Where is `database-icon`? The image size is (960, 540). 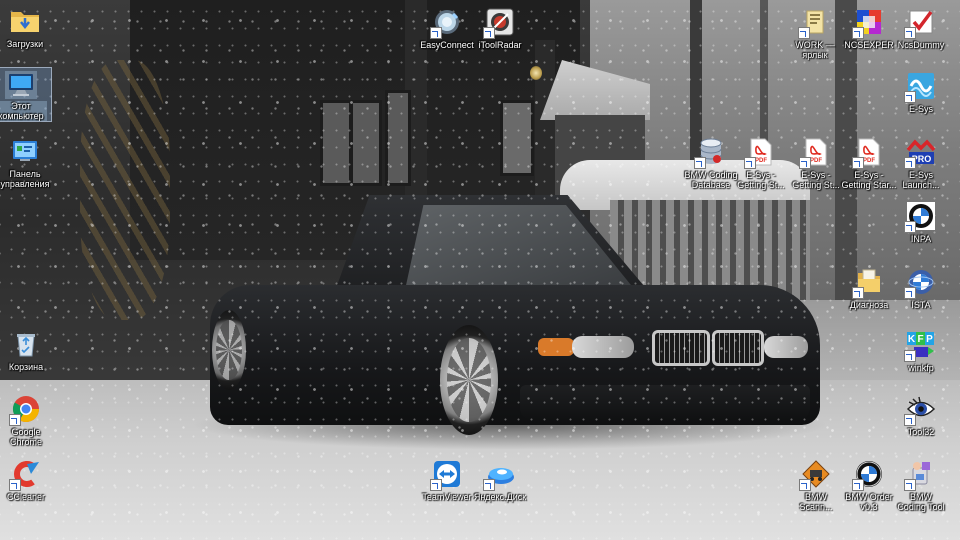 database-icon is located at coordinates (710, 152).